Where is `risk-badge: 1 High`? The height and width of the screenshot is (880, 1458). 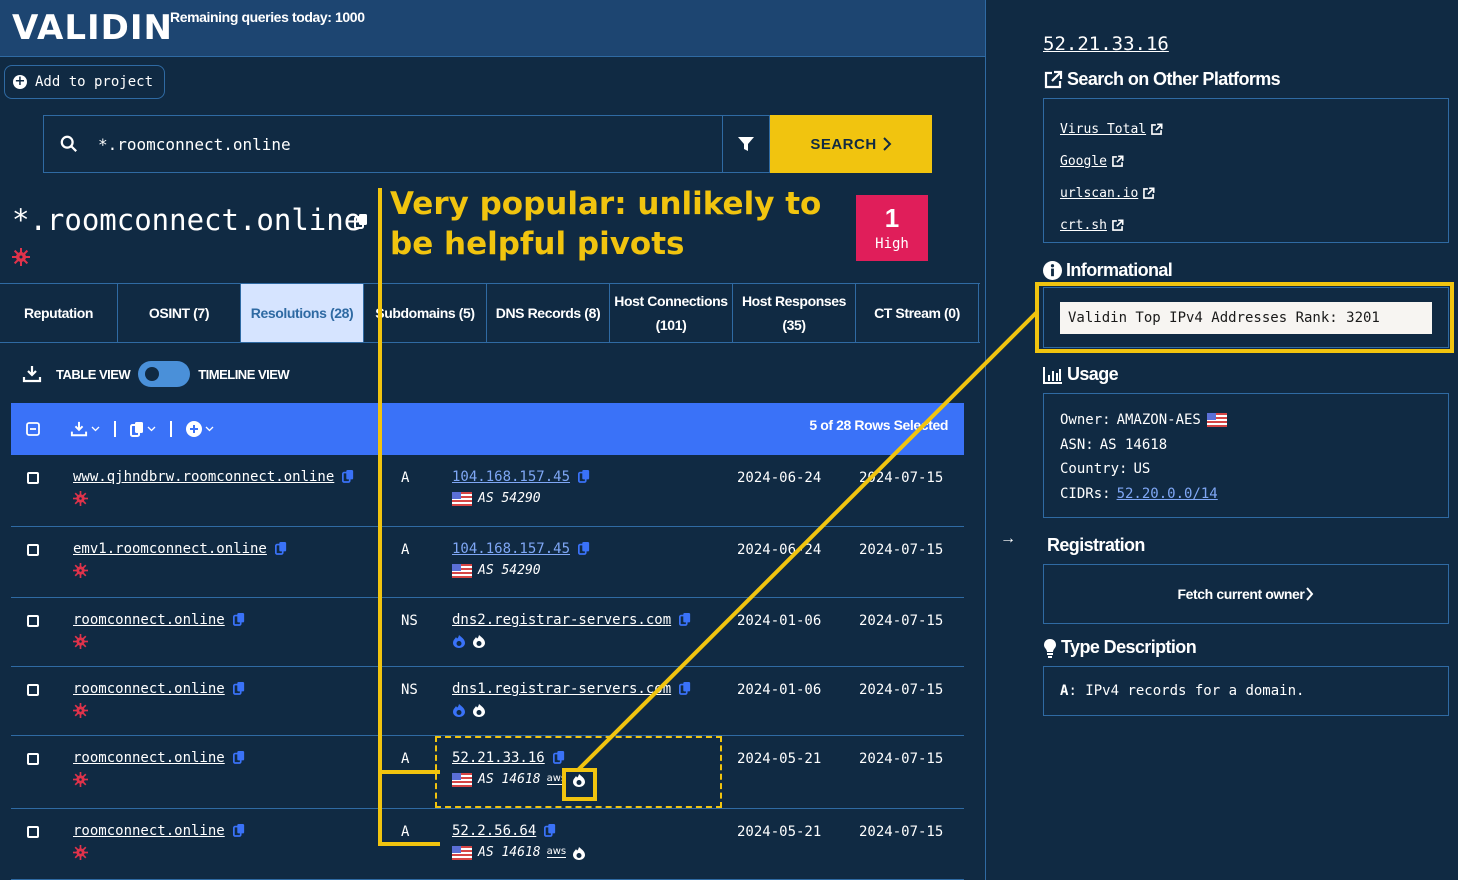
risk-badge: 1 High is located at coordinates (892, 228).